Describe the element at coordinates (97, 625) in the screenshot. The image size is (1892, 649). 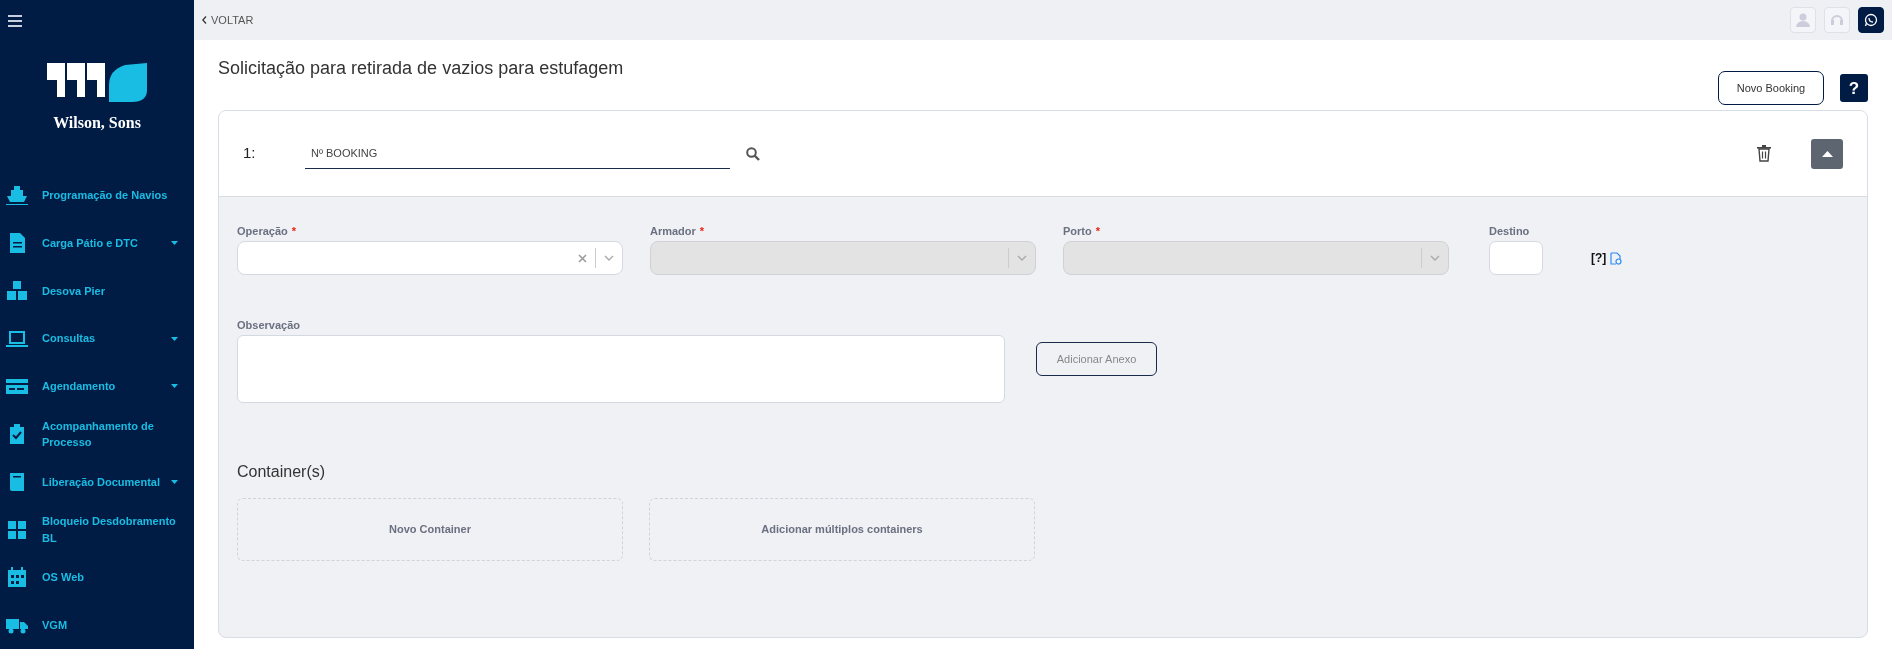
I see `sidebar-item: VGM` at that location.